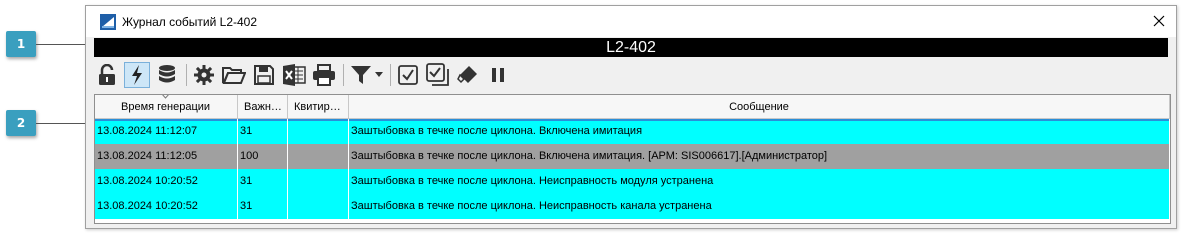  I want to click on callout-2: 2, so click(21, 123).